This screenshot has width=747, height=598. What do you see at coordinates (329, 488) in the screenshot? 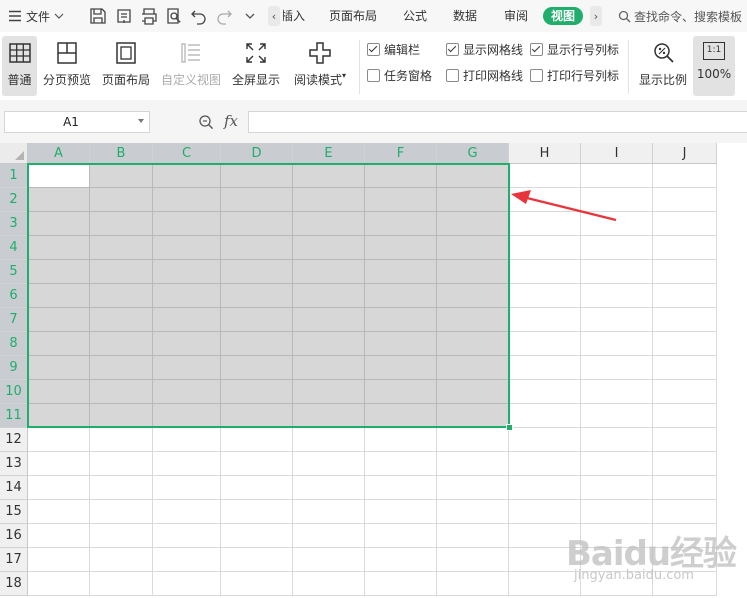
I see `cell-e14` at bounding box center [329, 488].